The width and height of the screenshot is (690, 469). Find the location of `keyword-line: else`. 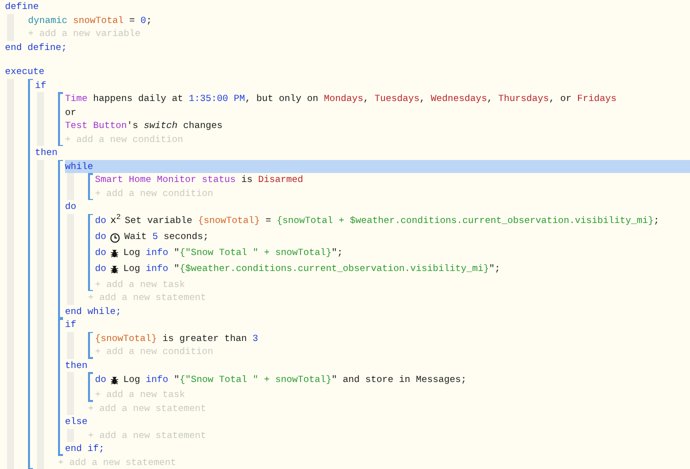

keyword-line: else is located at coordinates (377, 421).